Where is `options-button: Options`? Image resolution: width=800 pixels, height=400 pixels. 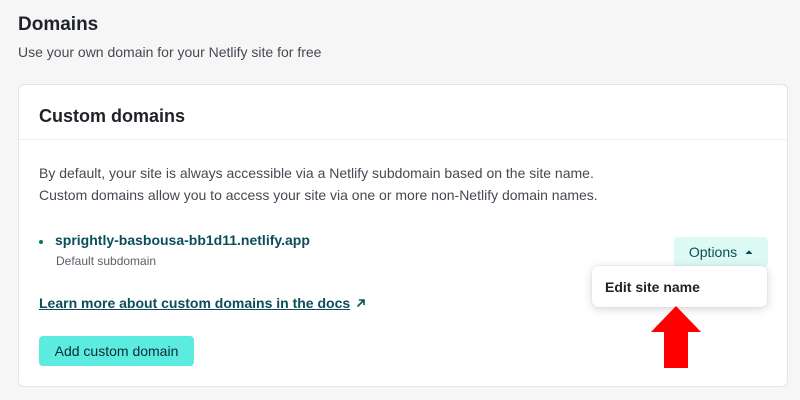 options-button: Options is located at coordinates (721, 252).